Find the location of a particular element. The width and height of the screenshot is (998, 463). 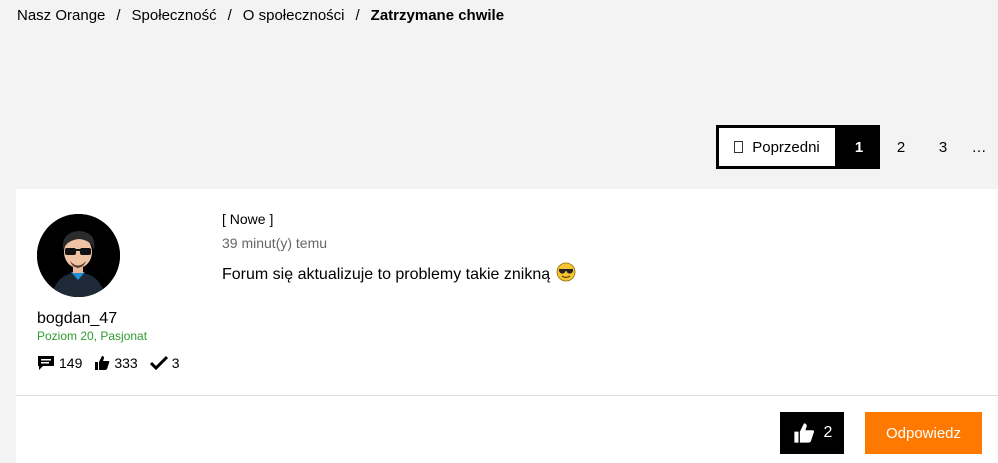

reply-button: Odpowiedz is located at coordinates (923, 433).